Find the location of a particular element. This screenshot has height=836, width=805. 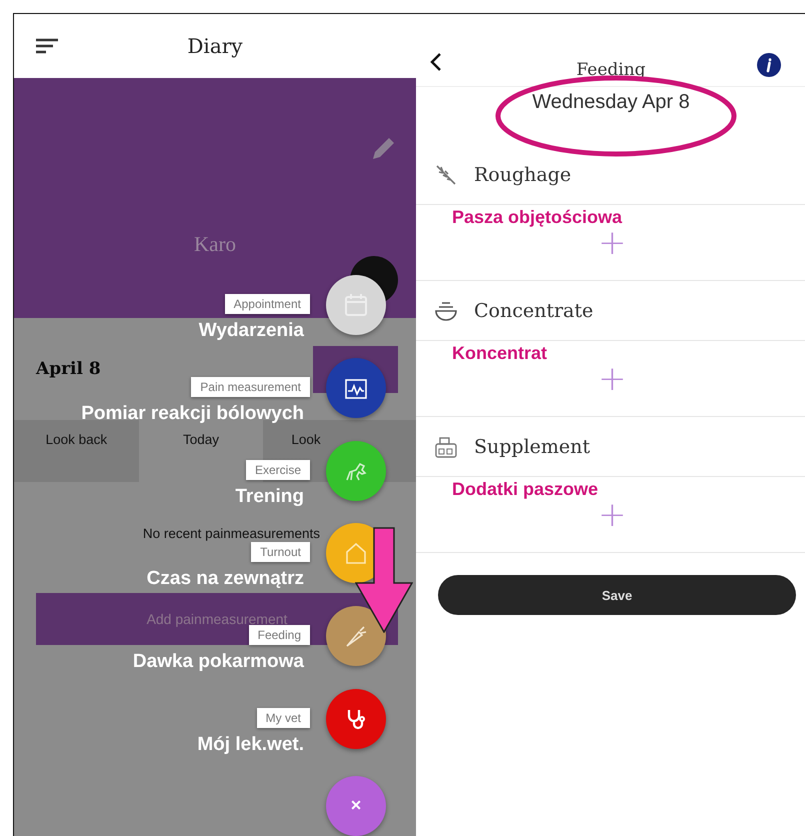

date-label: April 8 is located at coordinates (68, 369).